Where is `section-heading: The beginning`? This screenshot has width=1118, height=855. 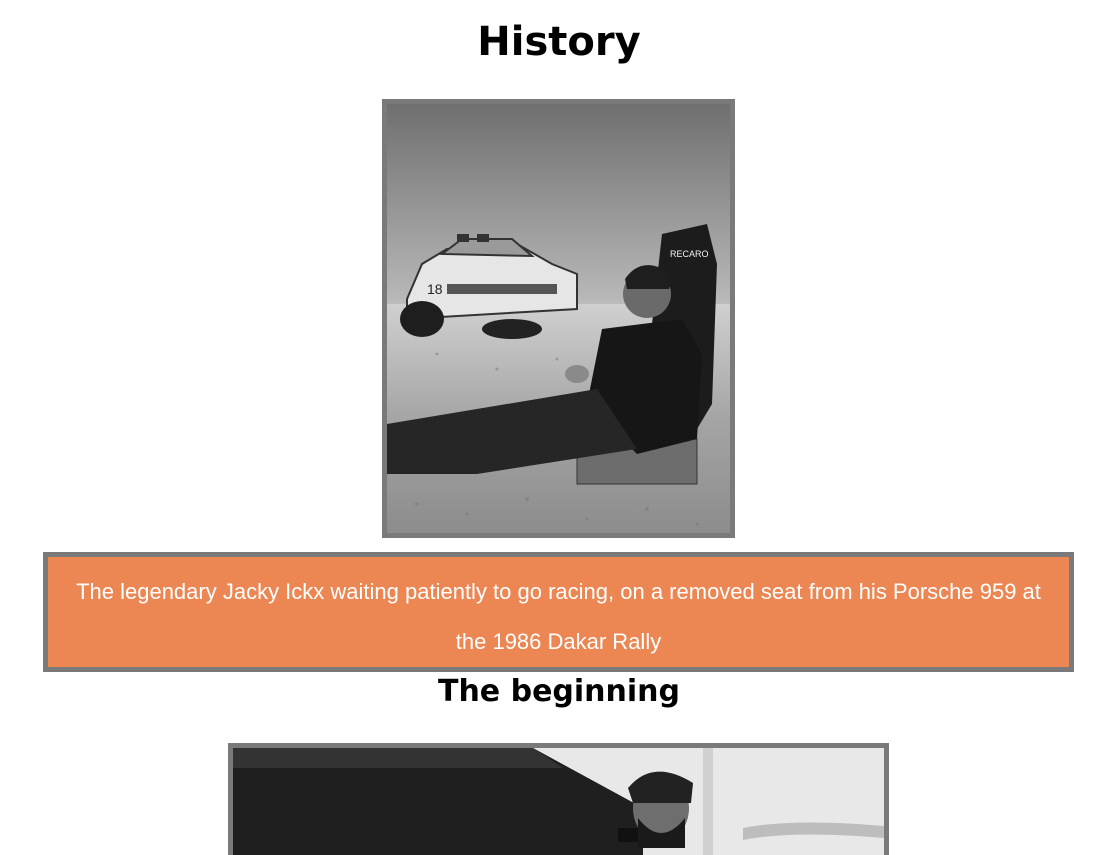
section-heading: The beginning is located at coordinates (559, 691).